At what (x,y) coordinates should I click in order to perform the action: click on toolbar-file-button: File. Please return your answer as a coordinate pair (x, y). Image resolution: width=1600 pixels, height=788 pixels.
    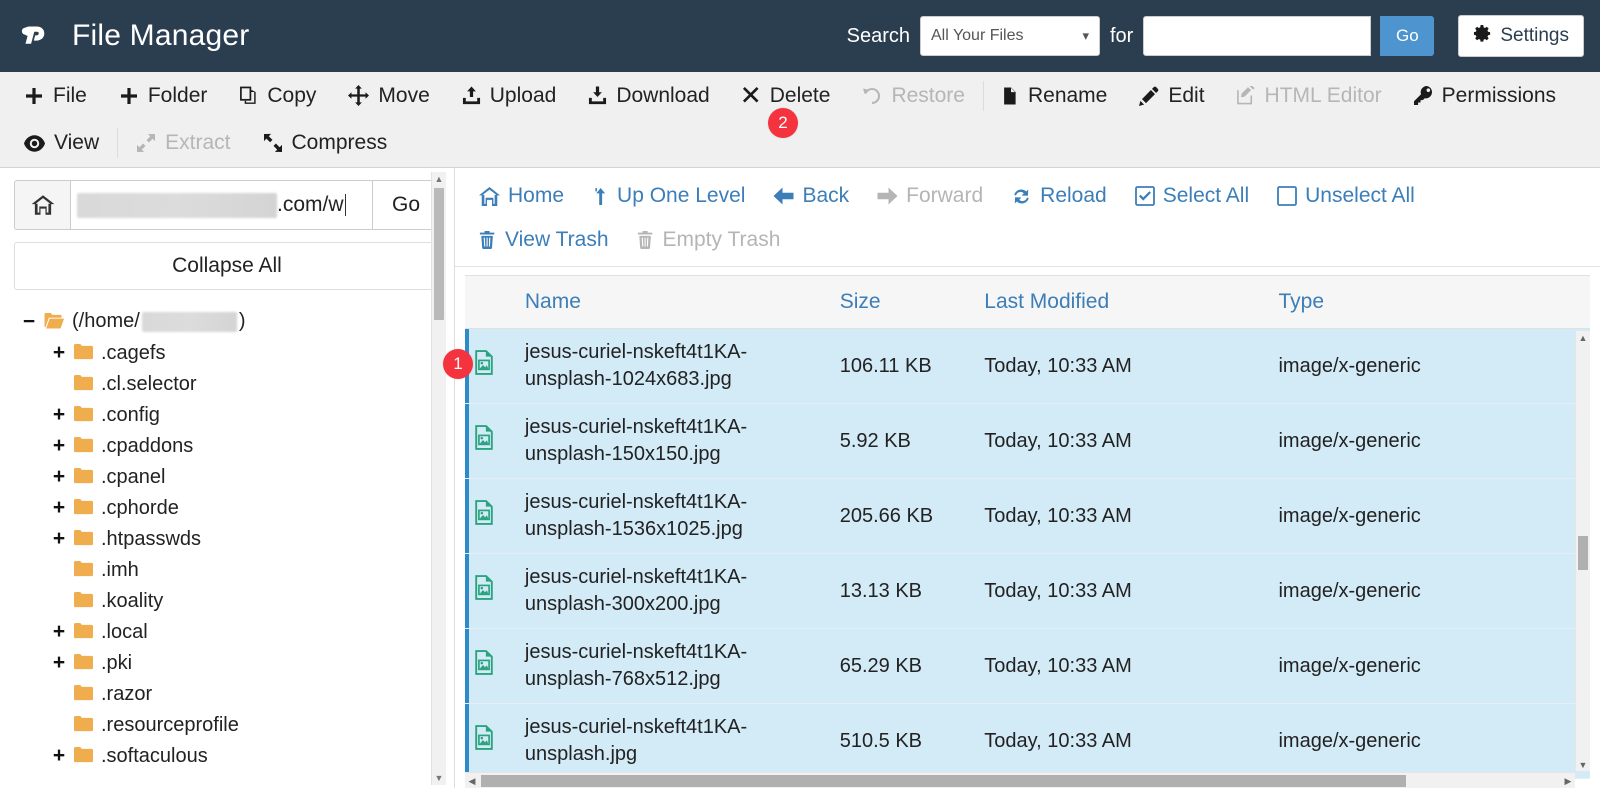
    Looking at the image, I should click on (55, 96).